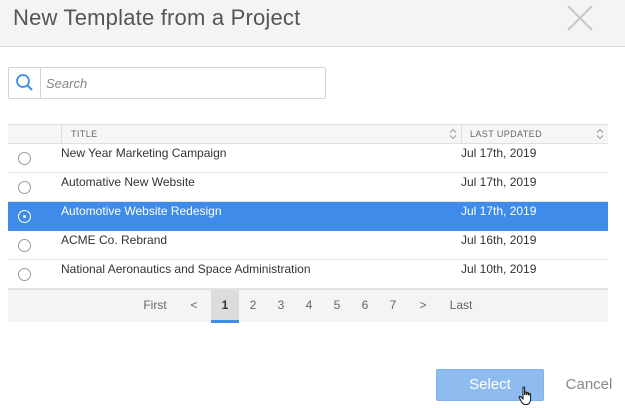 The image size is (625, 408). I want to click on row-radio-checked, so click(24, 216).